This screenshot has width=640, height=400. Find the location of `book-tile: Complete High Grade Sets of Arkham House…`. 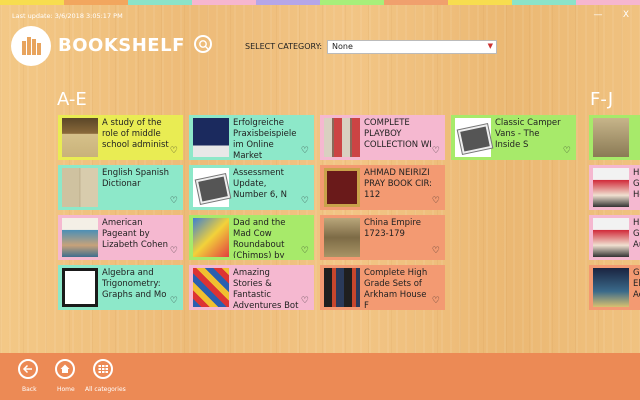

book-tile: Complete High Grade Sets of Arkham House… is located at coordinates (382, 287).